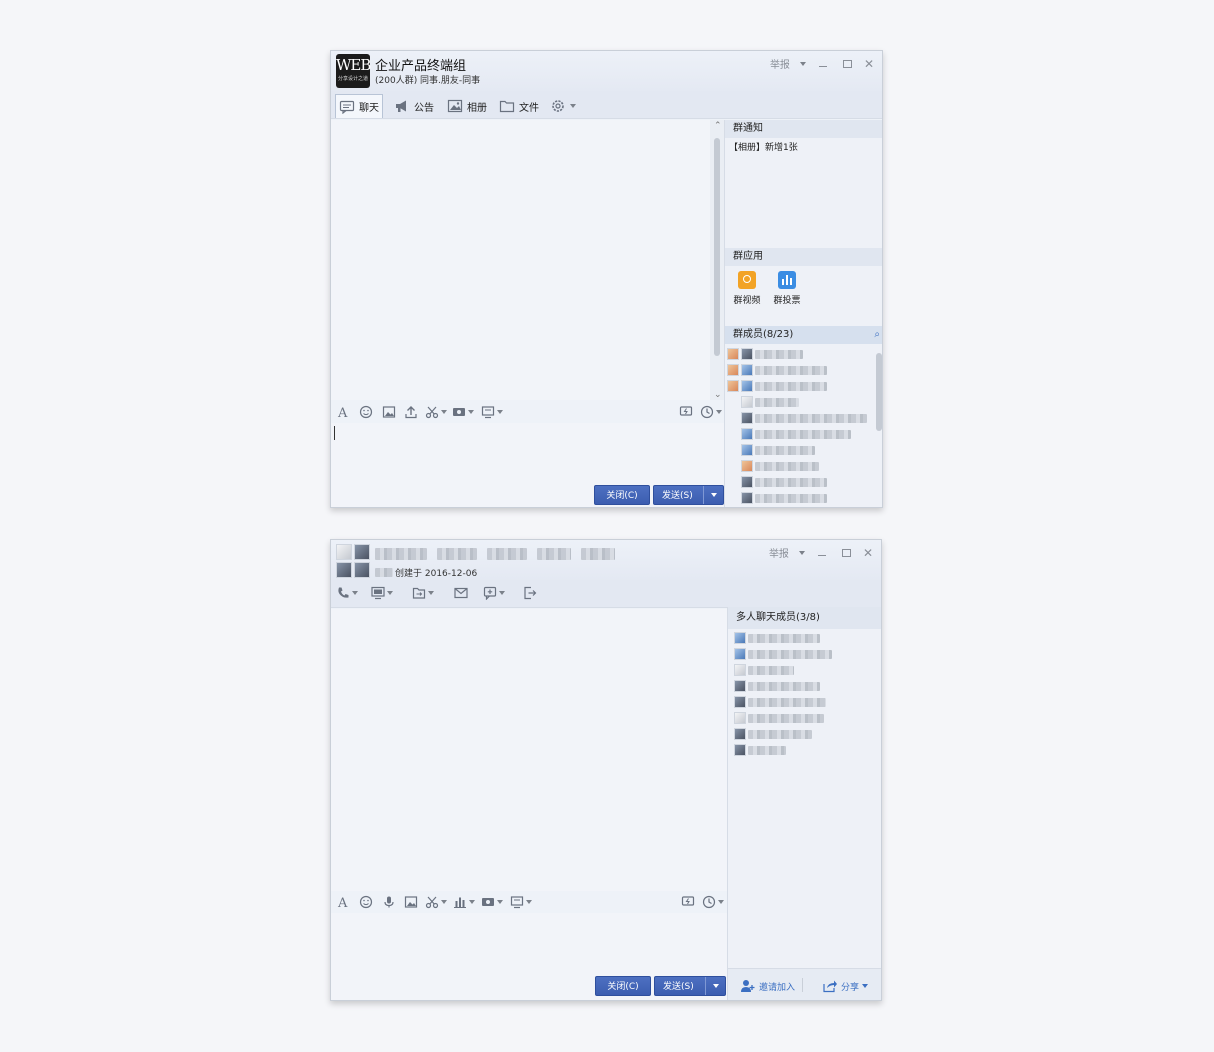  What do you see at coordinates (563, 106) in the screenshot?
I see `settings-menu` at bounding box center [563, 106].